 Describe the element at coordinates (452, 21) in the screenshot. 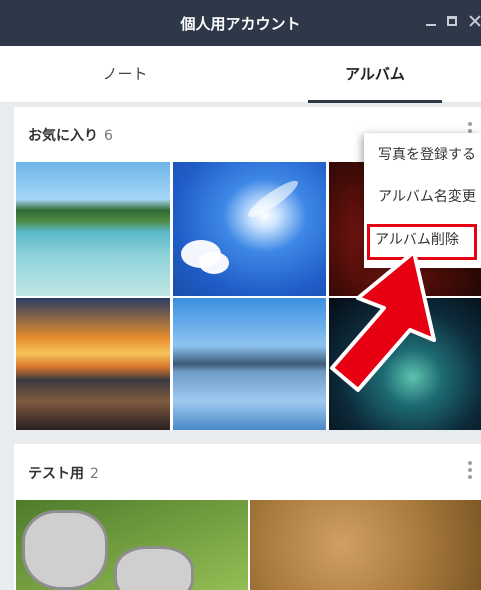

I see `maximize-icon` at that location.